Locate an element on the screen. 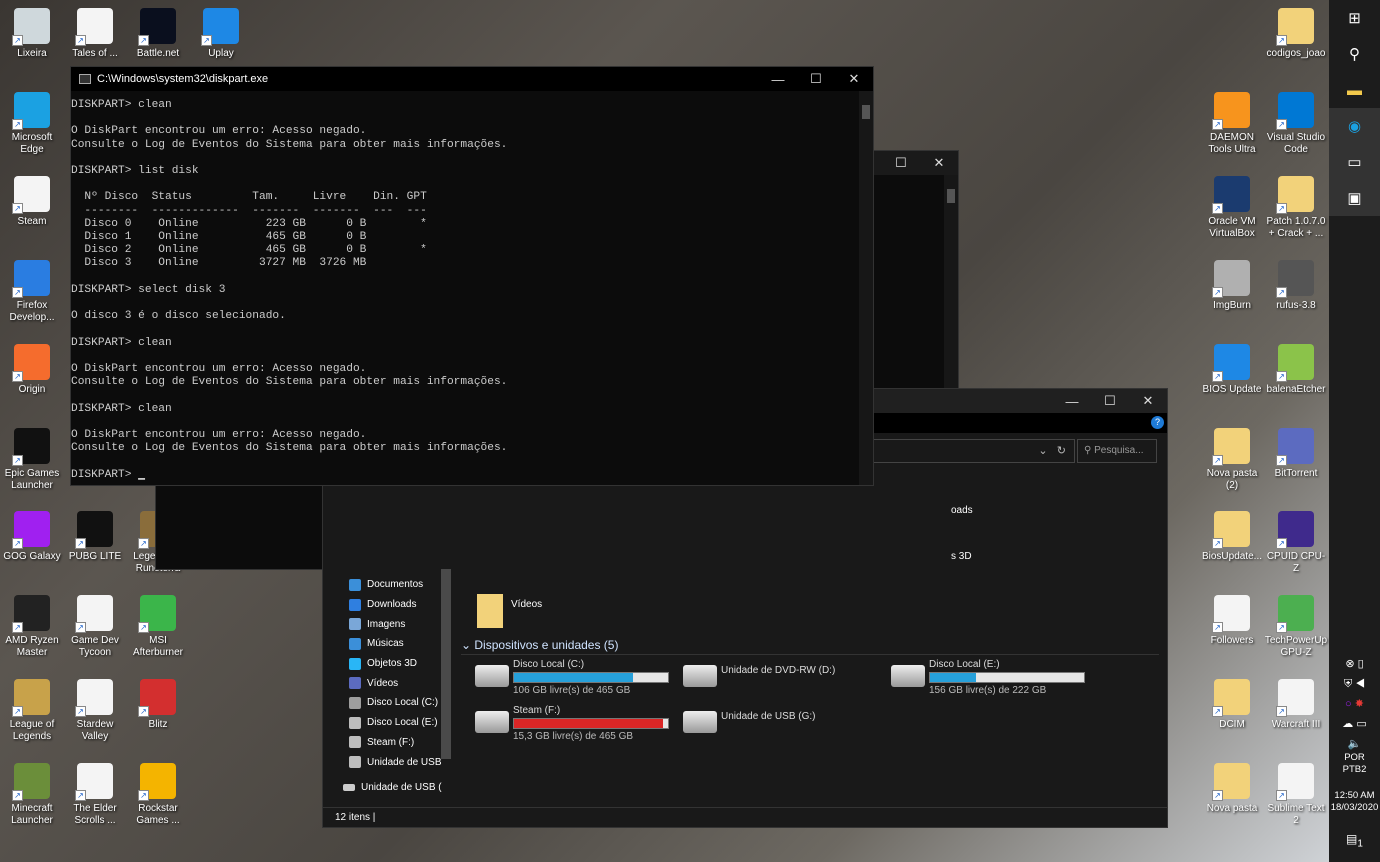 The width and height of the screenshot is (1380, 862). nav-item: Vídeos is located at coordinates (388, 683).